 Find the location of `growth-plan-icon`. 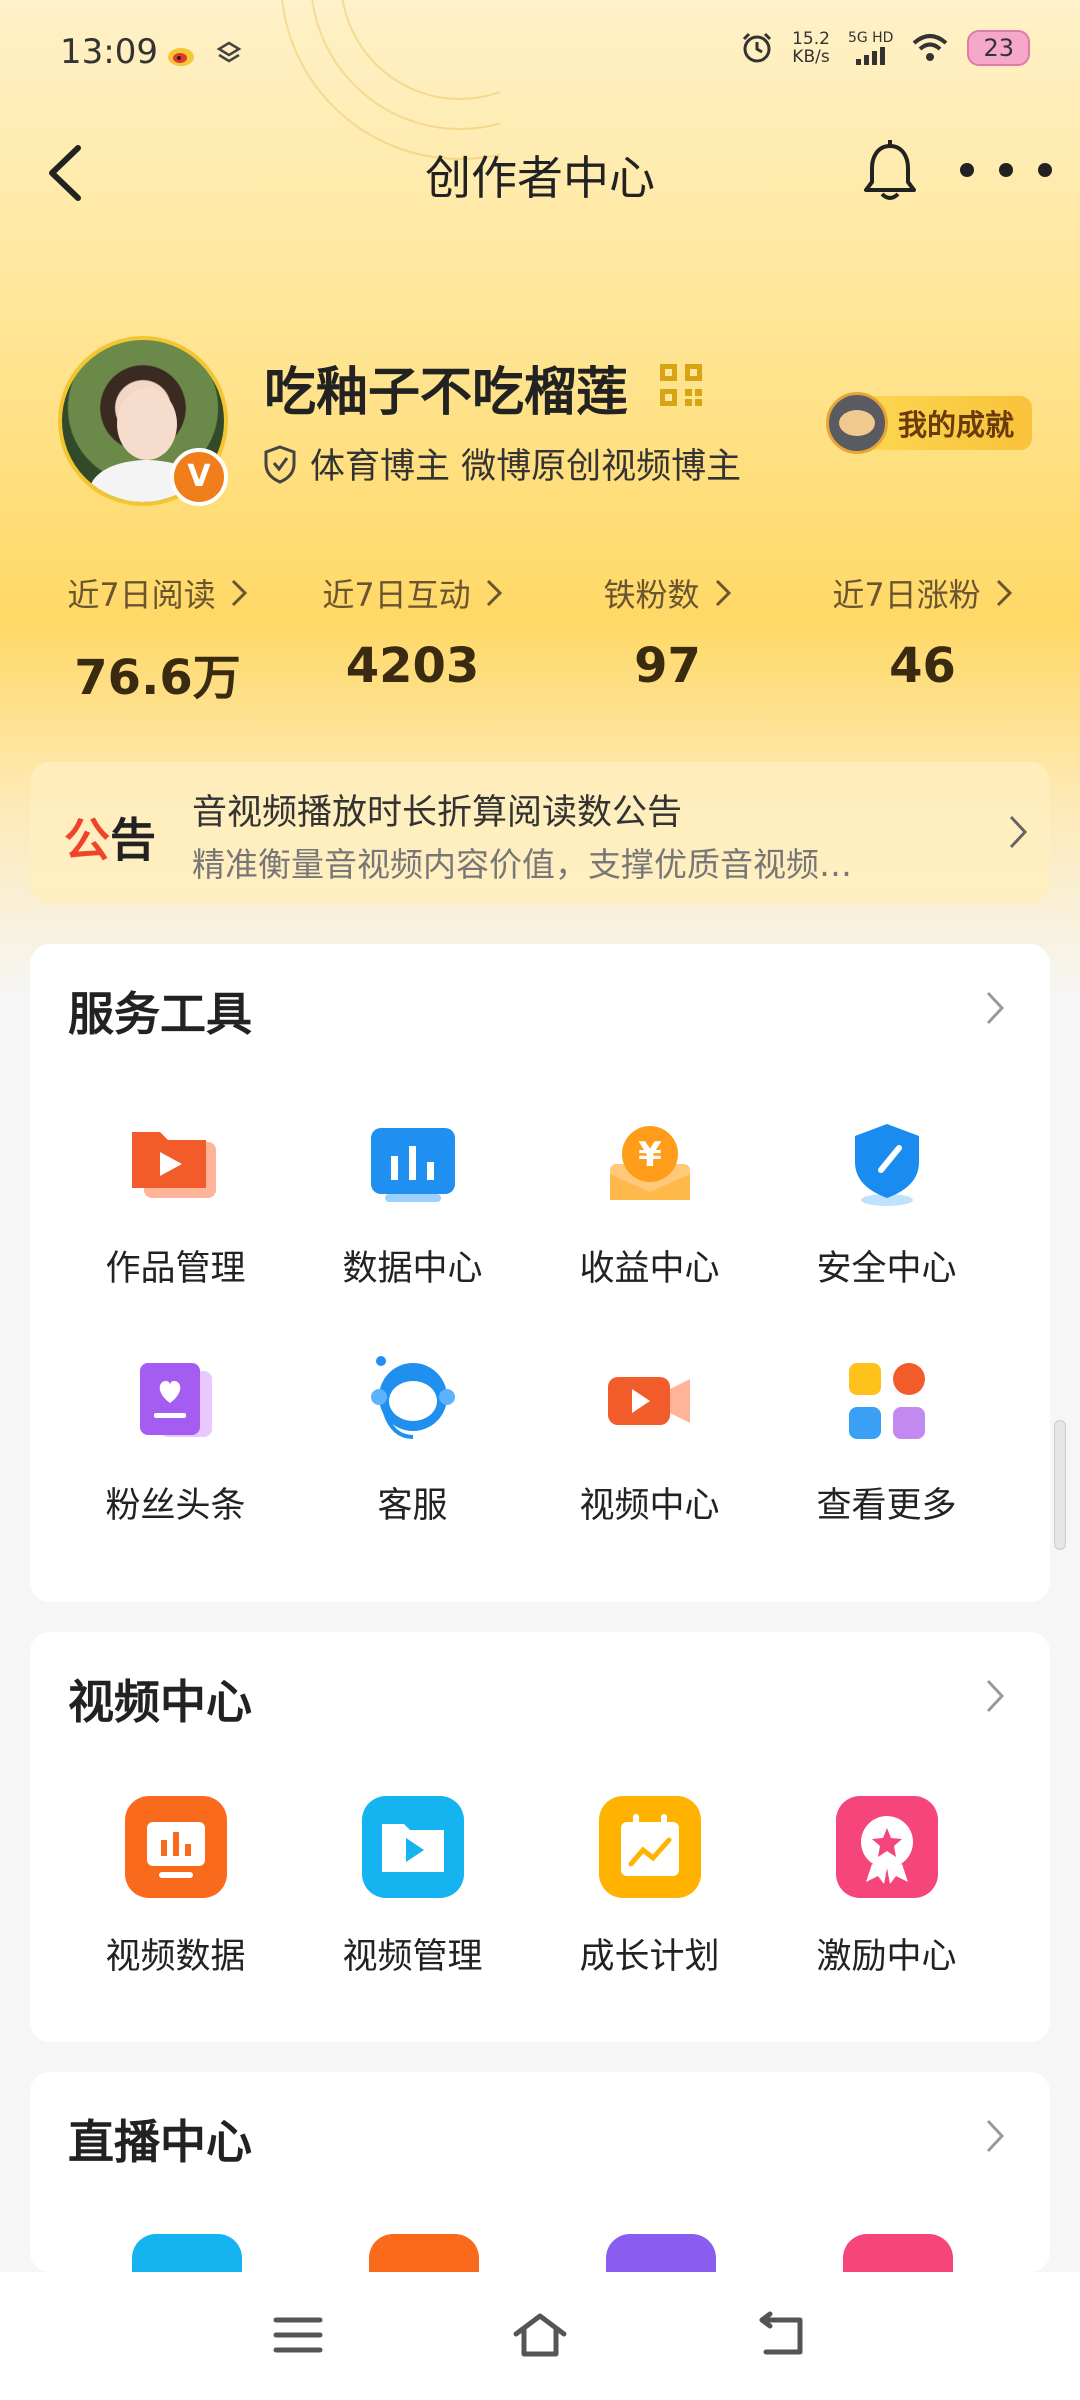

growth-plan-icon is located at coordinates (650, 1847).